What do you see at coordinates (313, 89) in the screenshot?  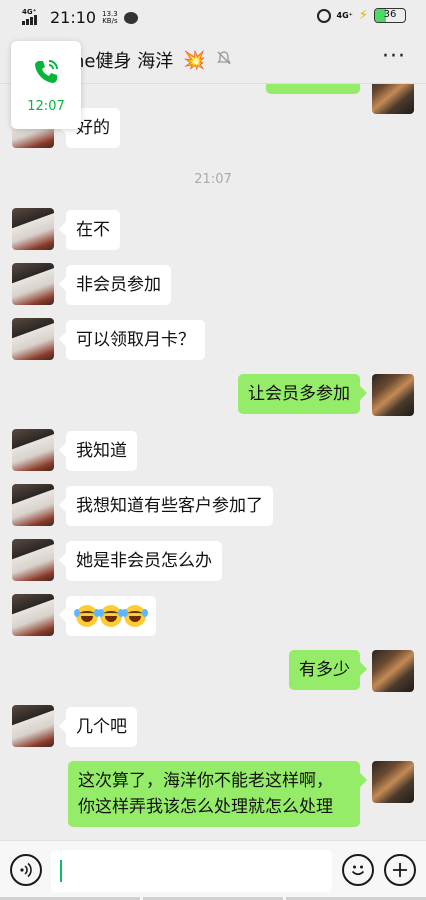 I see `previous-sent-bubble` at bounding box center [313, 89].